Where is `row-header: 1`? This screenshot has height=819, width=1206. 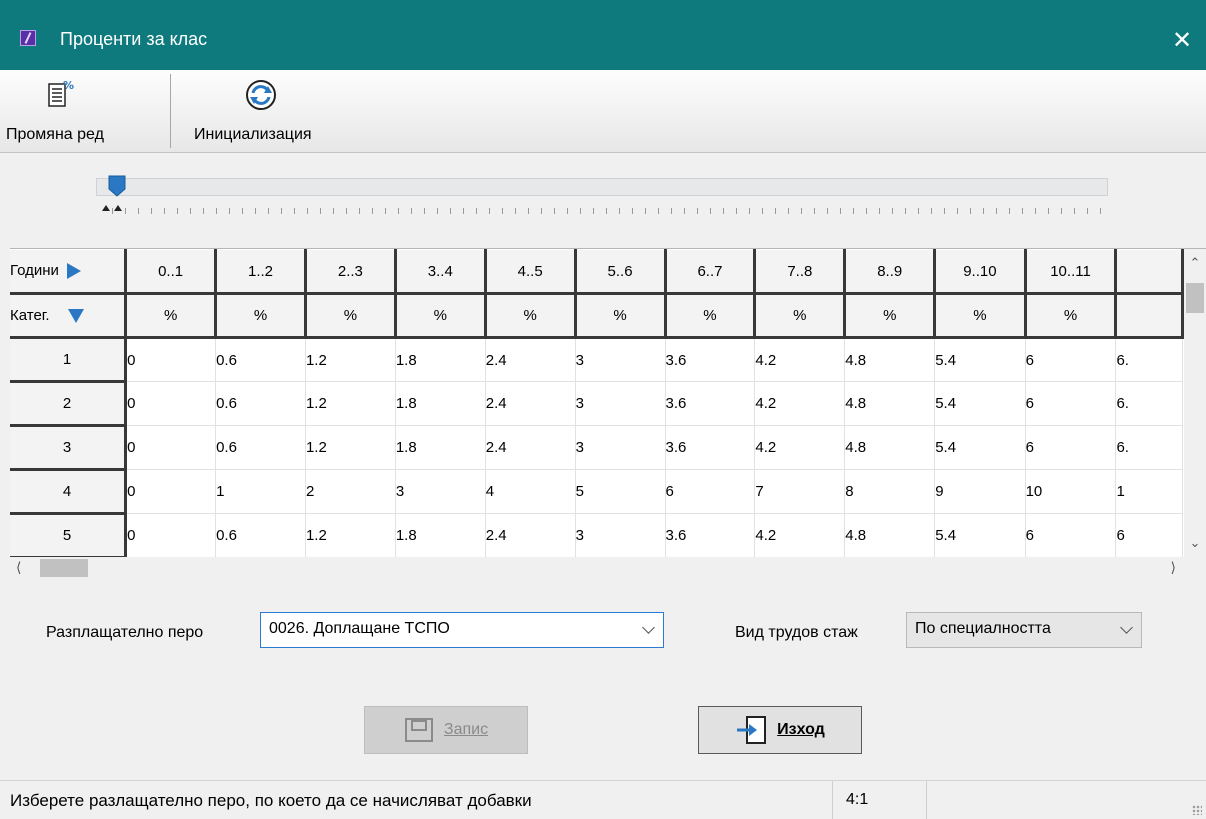
row-header: 1 is located at coordinates (69, 360).